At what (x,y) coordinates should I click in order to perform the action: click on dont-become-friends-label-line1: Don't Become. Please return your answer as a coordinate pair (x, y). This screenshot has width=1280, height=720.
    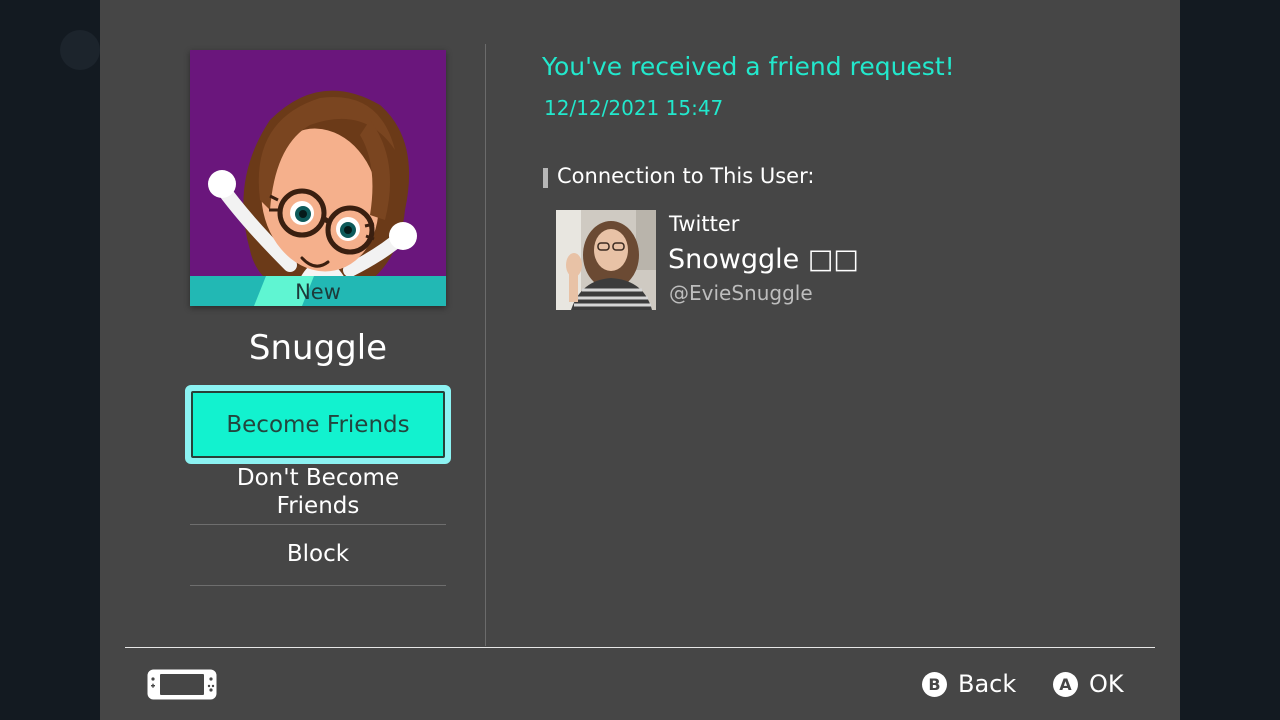
    Looking at the image, I should click on (318, 478).